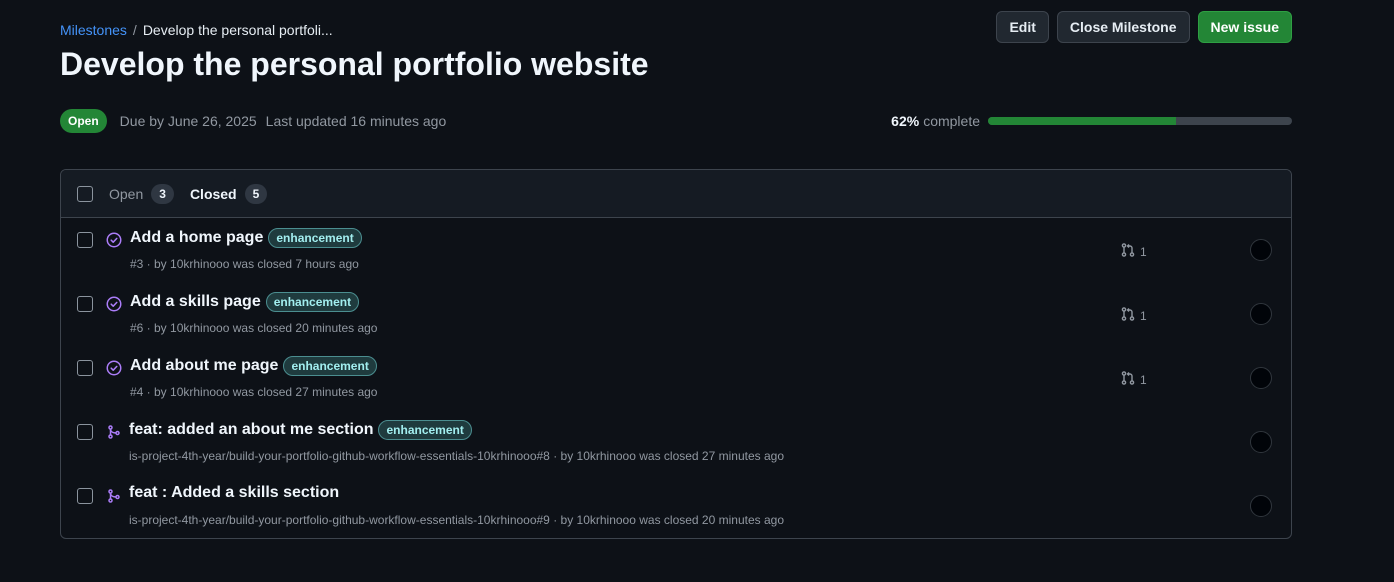 The height and width of the screenshot is (582, 1394). I want to click on close-milestone-button: Close Milestone, so click(1123, 27).